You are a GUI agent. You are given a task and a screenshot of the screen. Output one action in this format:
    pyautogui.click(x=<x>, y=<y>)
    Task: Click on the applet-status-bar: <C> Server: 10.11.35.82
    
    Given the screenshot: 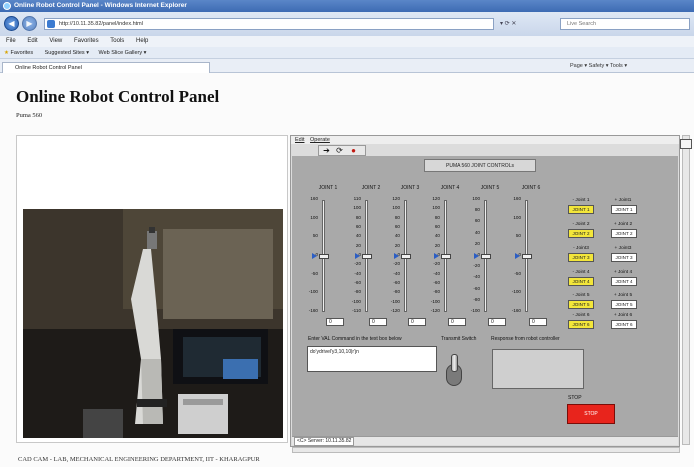 What is the action you would take?
    pyautogui.click(x=485, y=441)
    